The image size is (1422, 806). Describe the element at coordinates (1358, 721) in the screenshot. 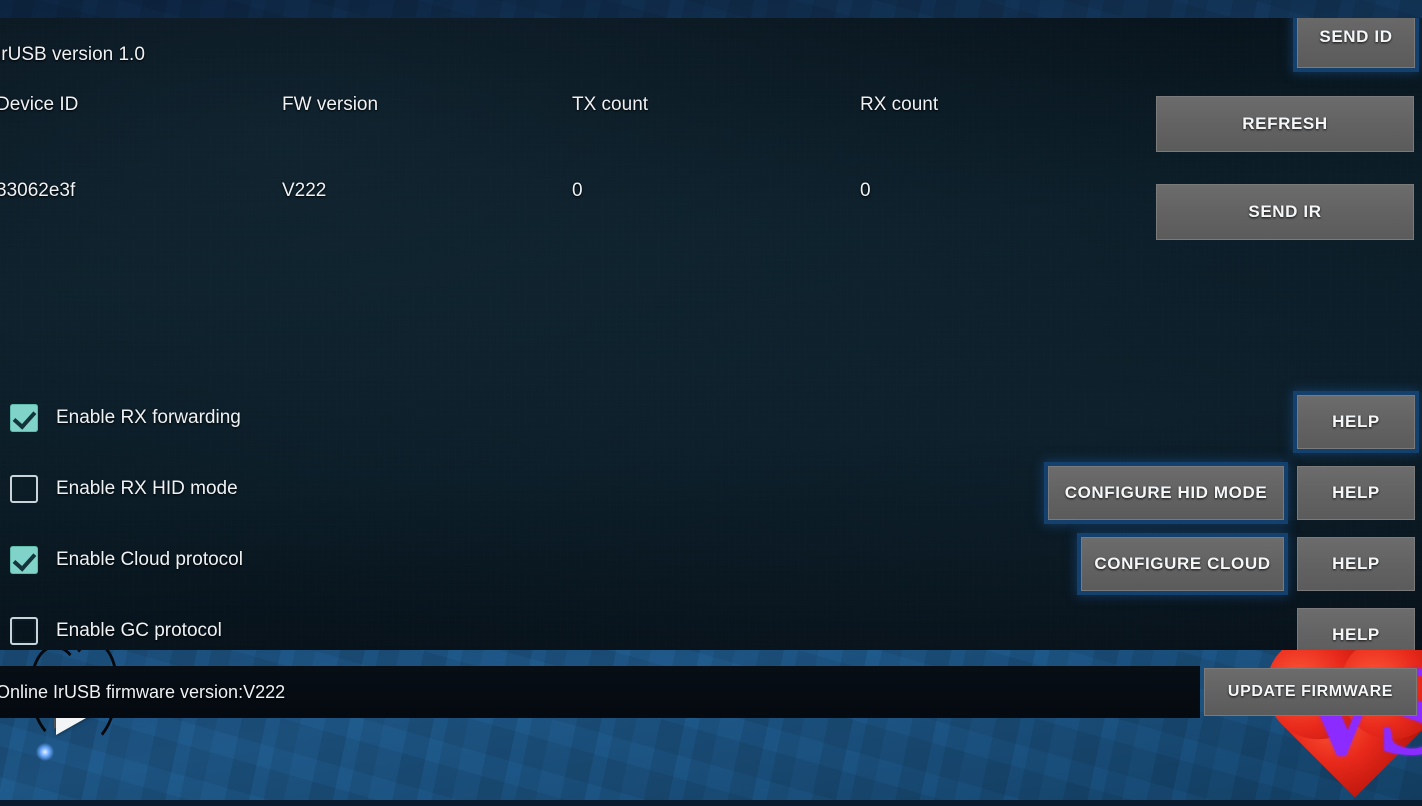

I see `vs-letters-icon: VS` at that location.